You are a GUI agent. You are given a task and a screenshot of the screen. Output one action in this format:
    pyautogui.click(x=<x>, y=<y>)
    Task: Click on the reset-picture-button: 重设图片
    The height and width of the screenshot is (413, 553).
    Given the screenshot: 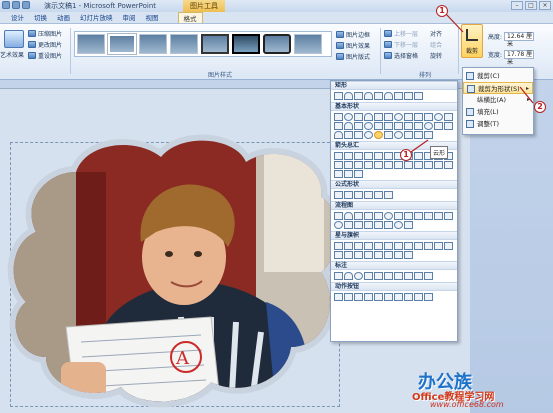 What is the action you would take?
    pyautogui.click(x=45, y=55)
    